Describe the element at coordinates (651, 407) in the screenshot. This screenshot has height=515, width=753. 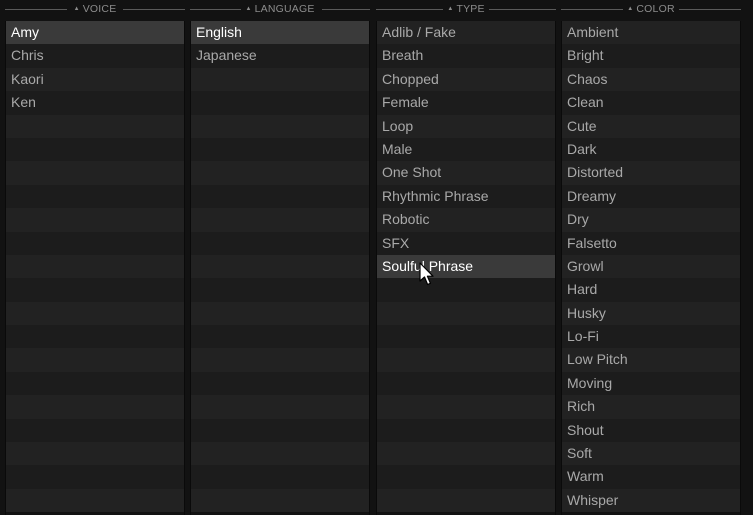
I see `color-list-item: Rich` at that location.